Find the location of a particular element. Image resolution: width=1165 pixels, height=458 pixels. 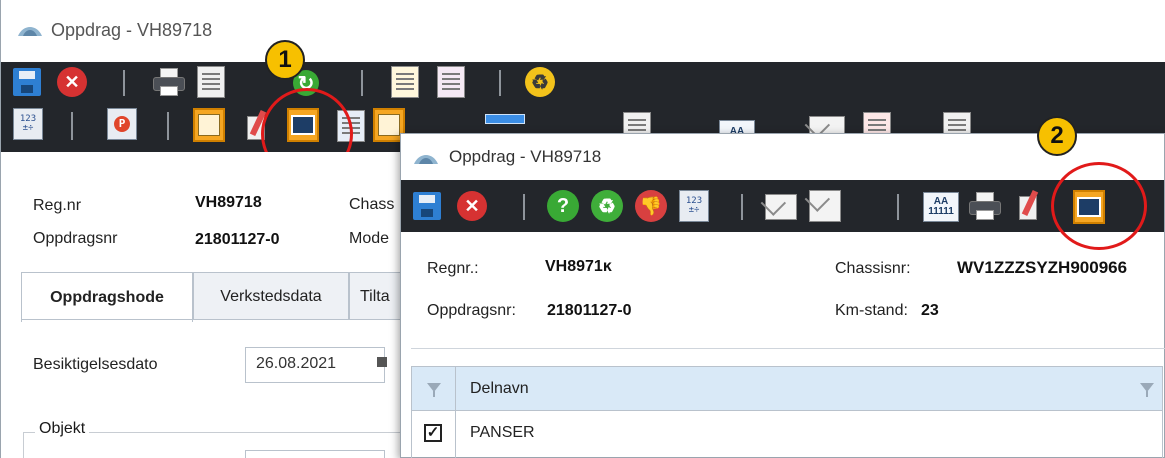

tab-underline is located at coordinates (221, 319).